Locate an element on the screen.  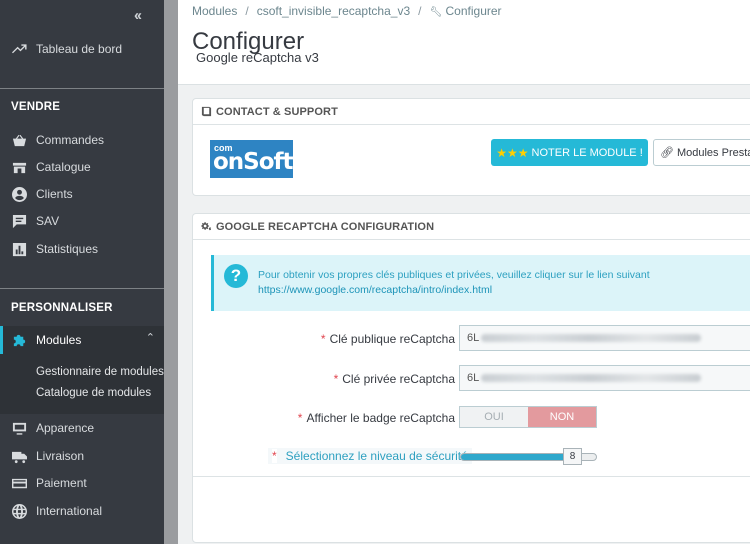
security-level-label: * Sélectionnez le niveau de sécurité is located at coordinates (370, 456).